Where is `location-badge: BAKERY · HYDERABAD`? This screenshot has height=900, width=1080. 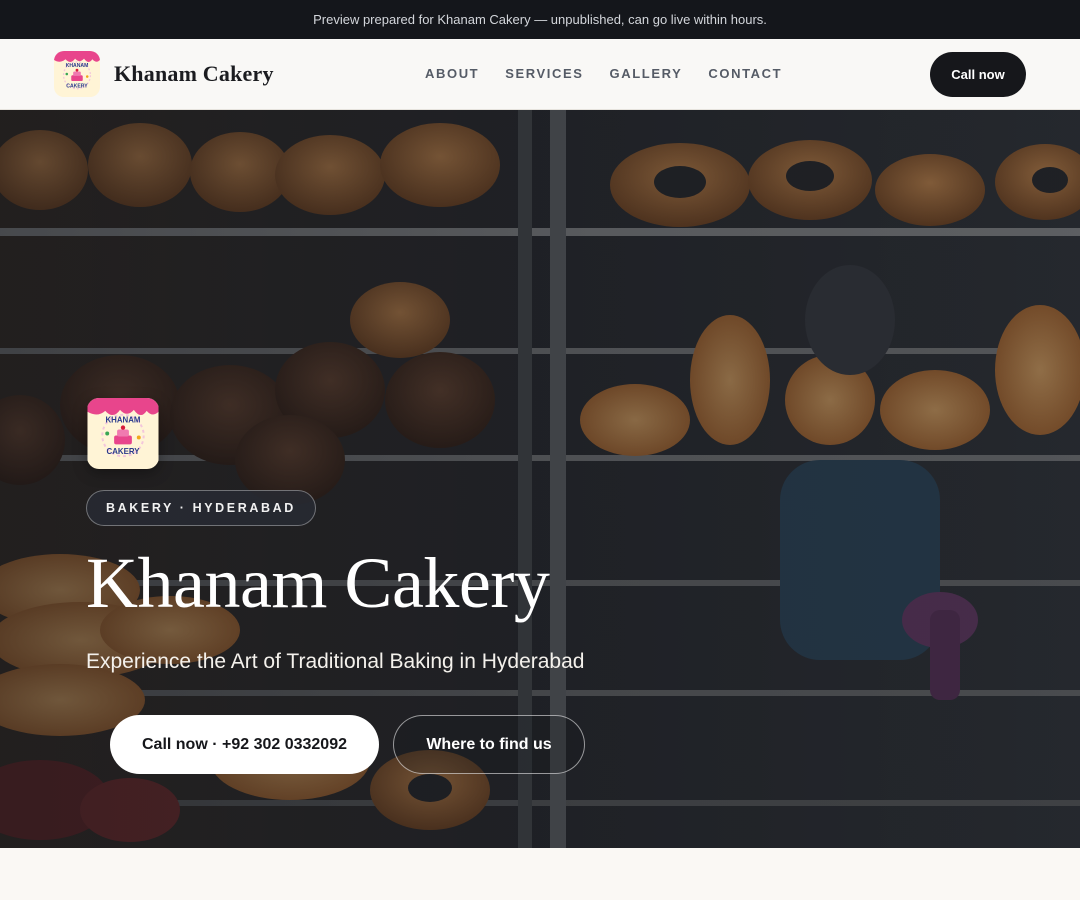 location-badge: BAKERY · HYDERABAD is located at coordinates (201, 508).